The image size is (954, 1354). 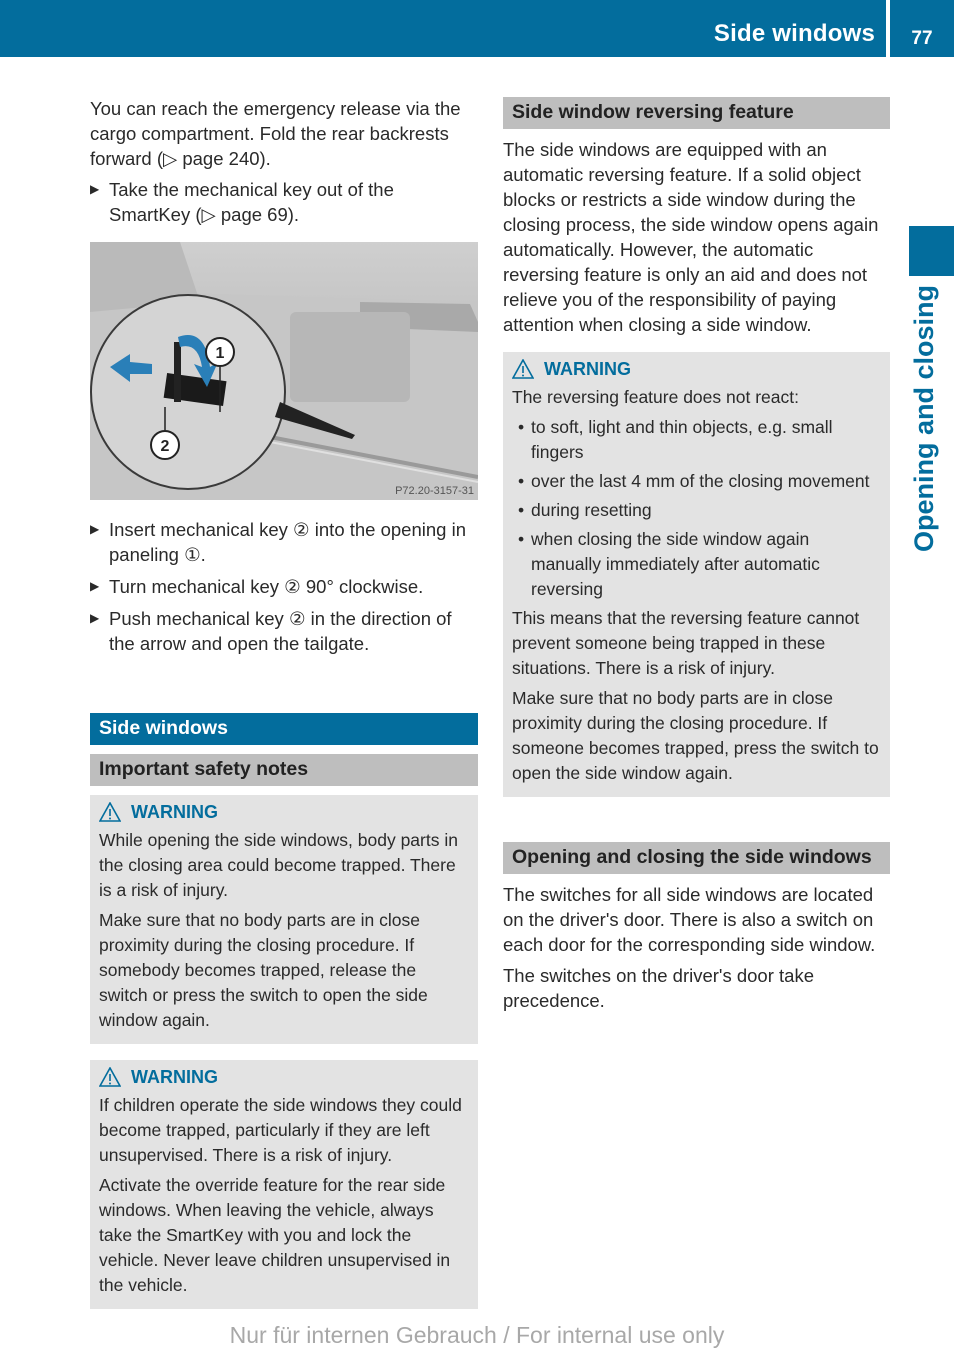 I want to click on page-number: 77, so click(x=922, y=38).